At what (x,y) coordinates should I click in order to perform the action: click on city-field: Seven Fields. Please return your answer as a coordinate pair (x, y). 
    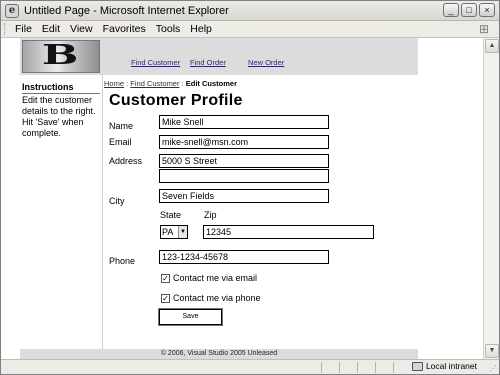
    Looking at the image, I should click on (244, 196).